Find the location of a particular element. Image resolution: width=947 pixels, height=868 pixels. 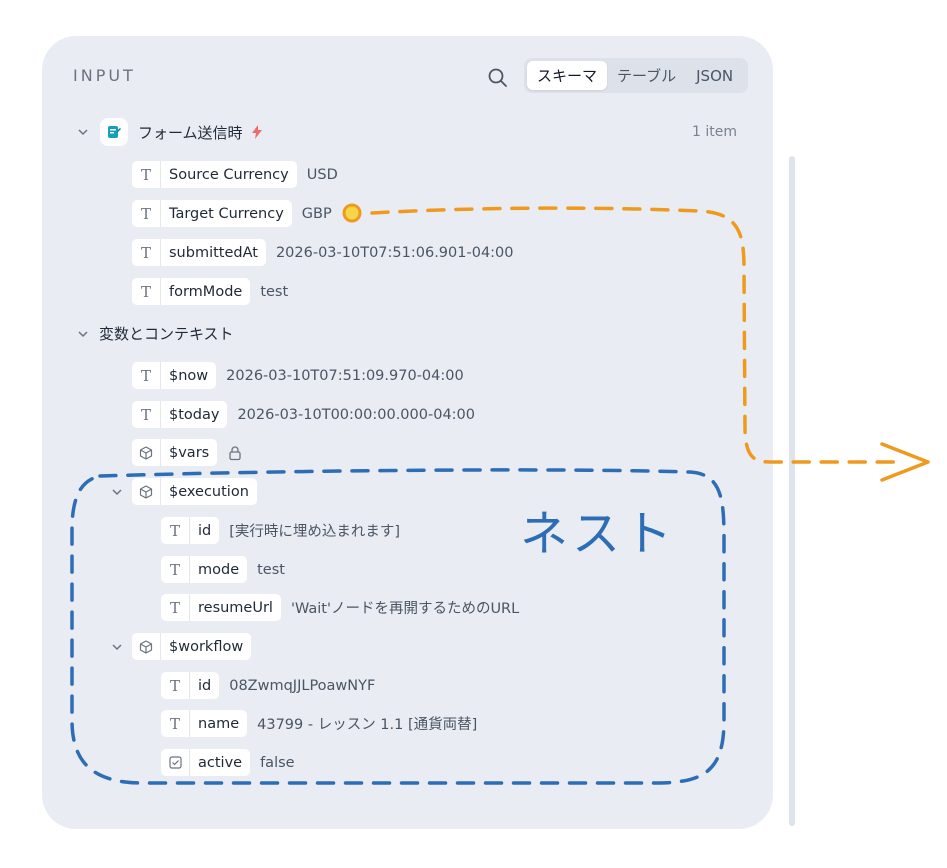

nest-annotation-label: ネスト is located at coordinates (598, 534).